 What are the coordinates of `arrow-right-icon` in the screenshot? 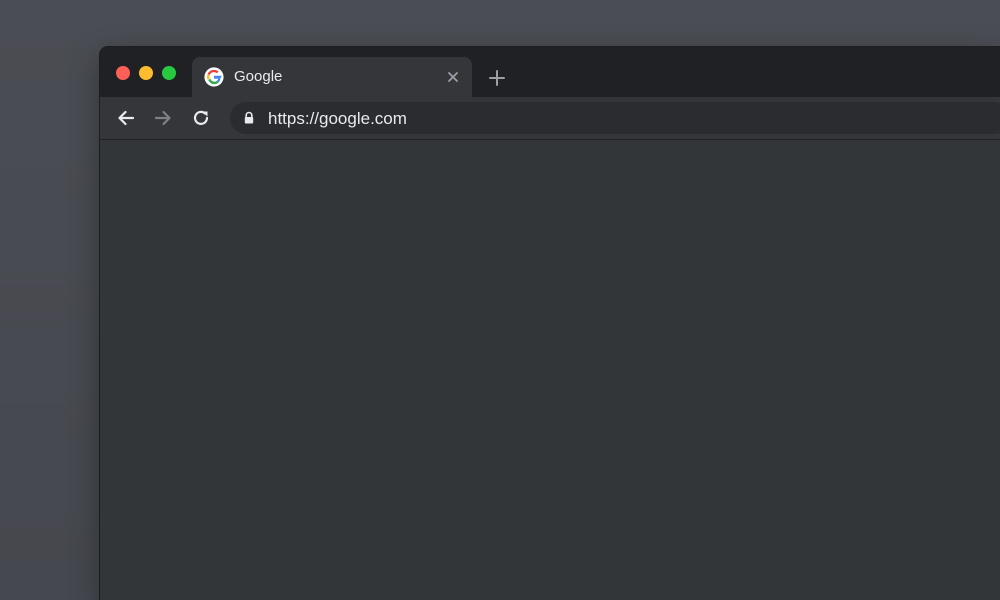 It's located at (163, 118).